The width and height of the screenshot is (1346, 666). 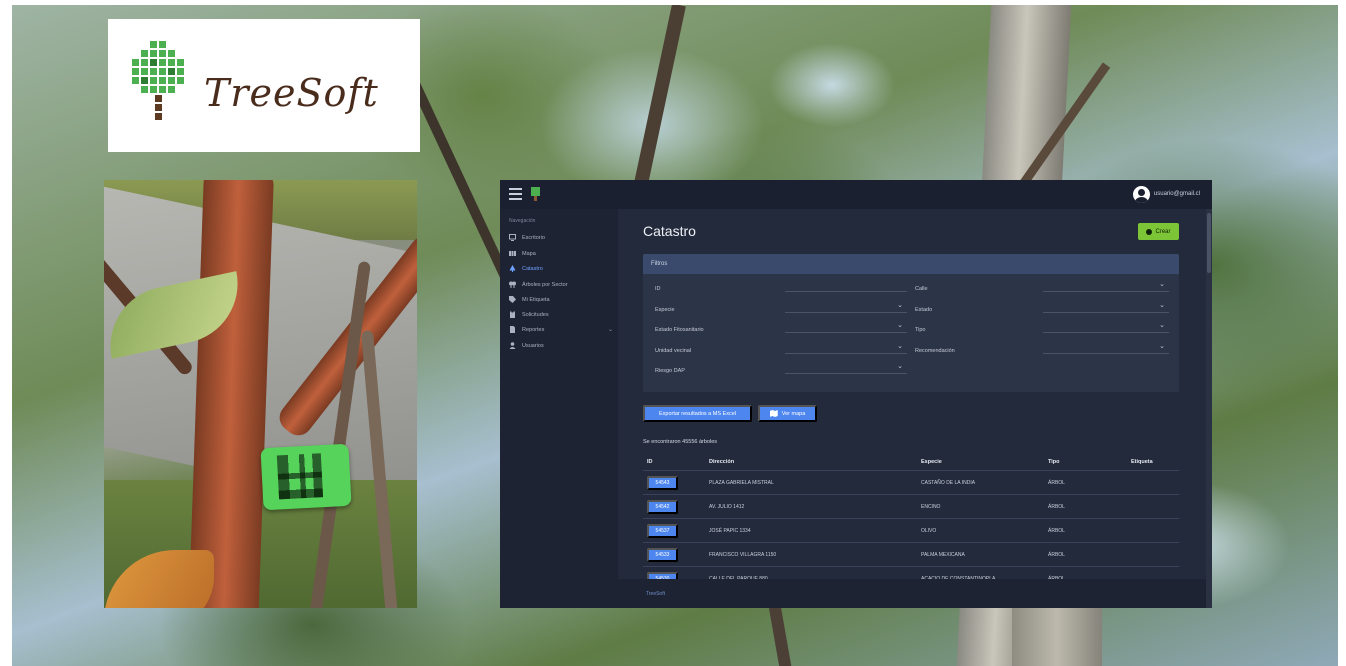 What do you see at coordinates (943, 555) in the screenshot?
I see `cell-especie: PALMA MEXICANA` at bounding box center [943, 555].